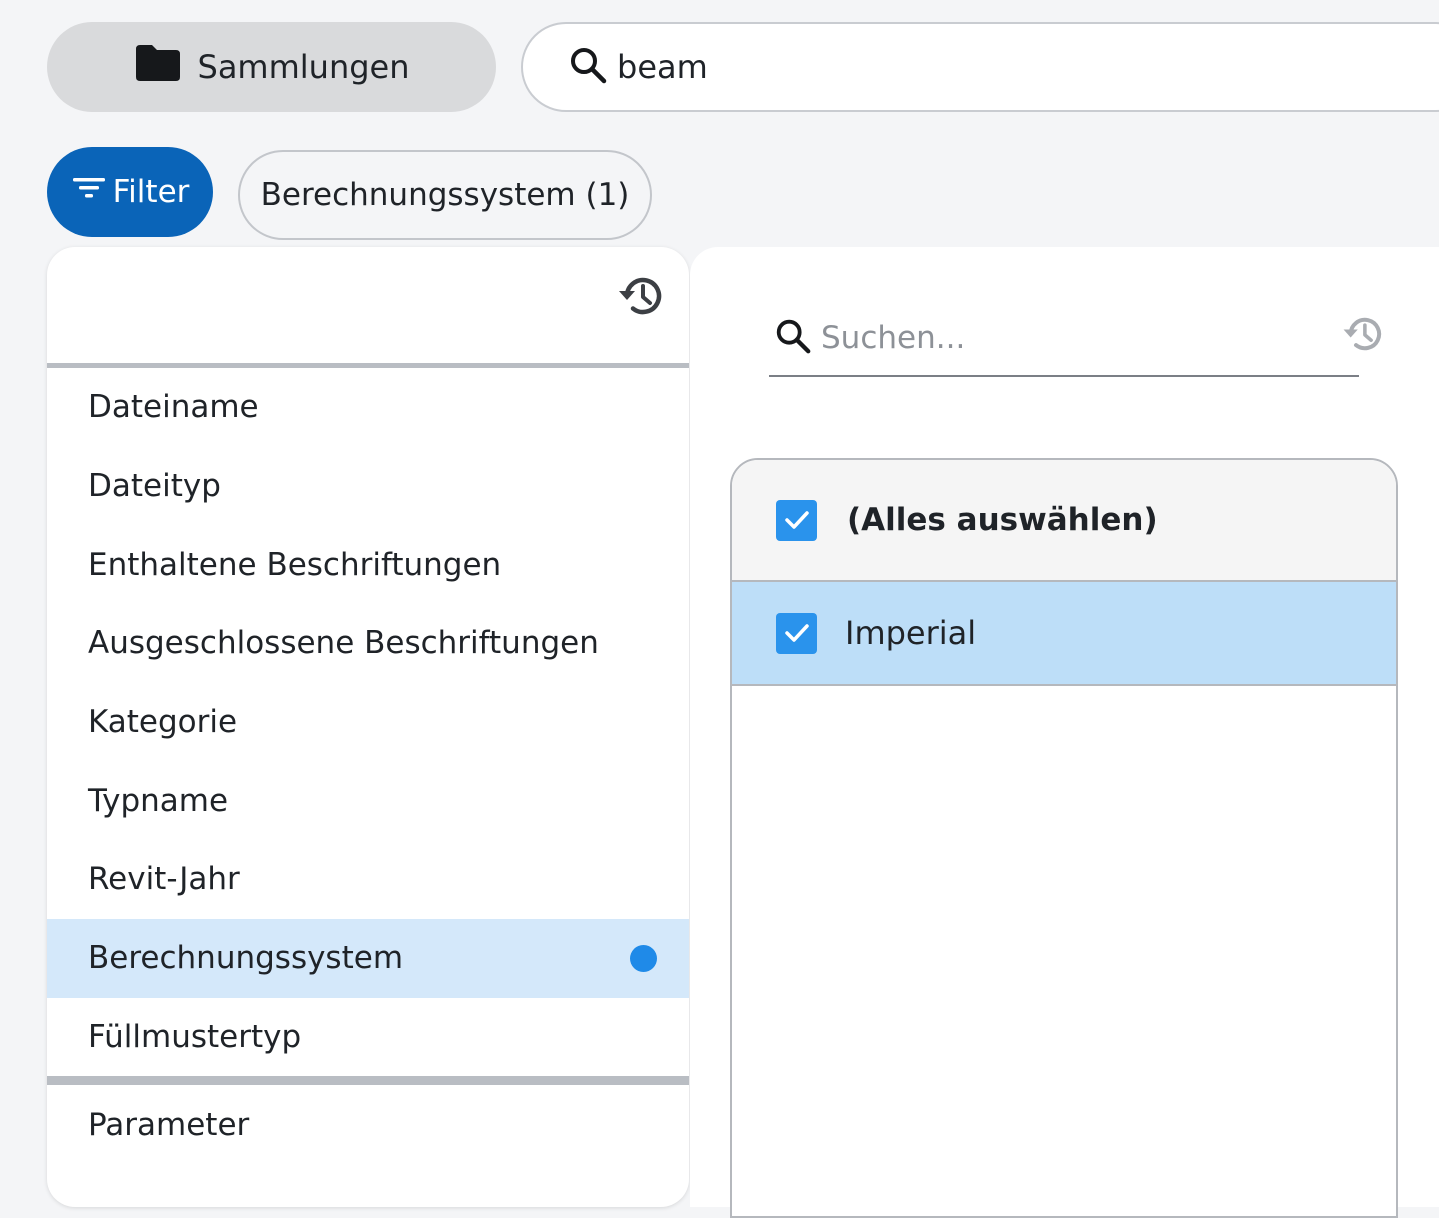 This screenshot has height=1218, width=1439. Describe the element at coordinates (158, 67) in the screenshot. I see `folder-icon` at that location.